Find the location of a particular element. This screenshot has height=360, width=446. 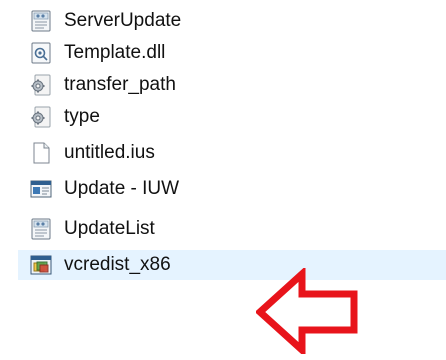

file-item-vcredist-x86: vcredist_x86 is located at coordinates (232, 265).